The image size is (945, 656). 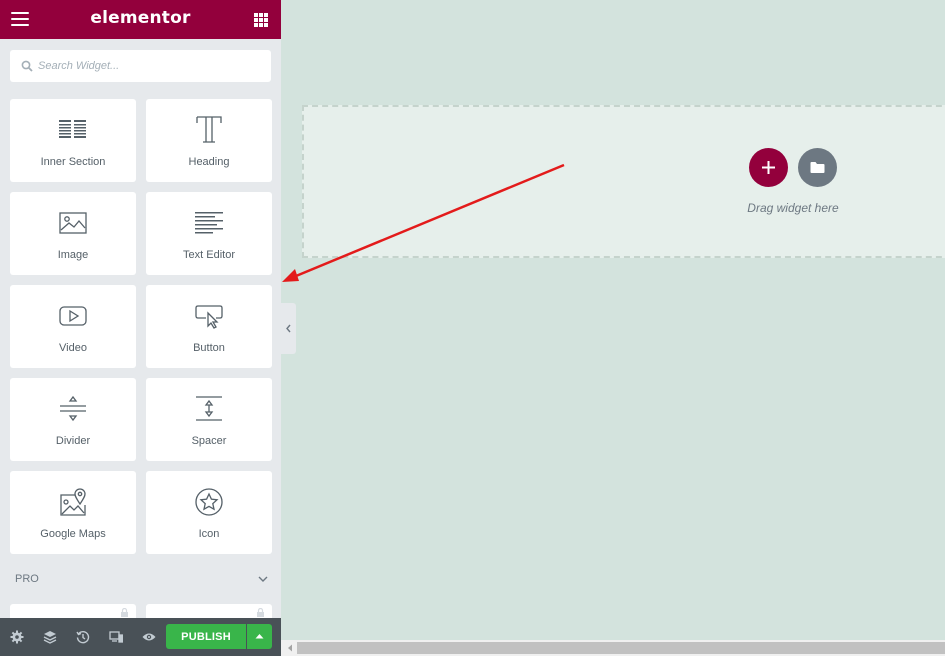 I want to click on widget-label: Divider, so click(x=73, y=441).